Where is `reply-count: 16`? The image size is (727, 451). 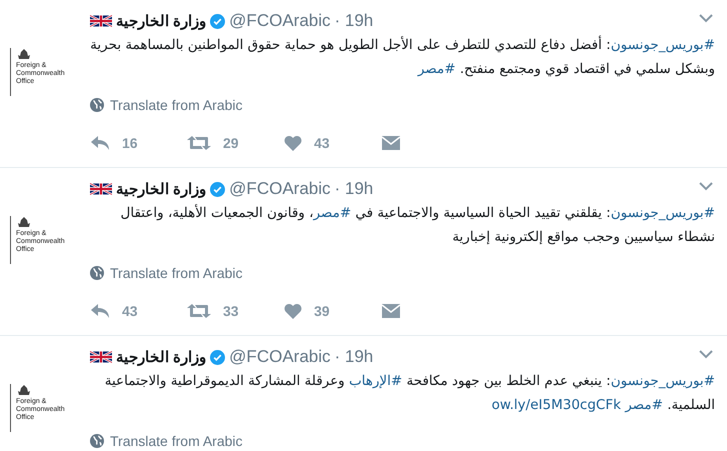
reply-count: 16 is located at coordinates (130, 143).